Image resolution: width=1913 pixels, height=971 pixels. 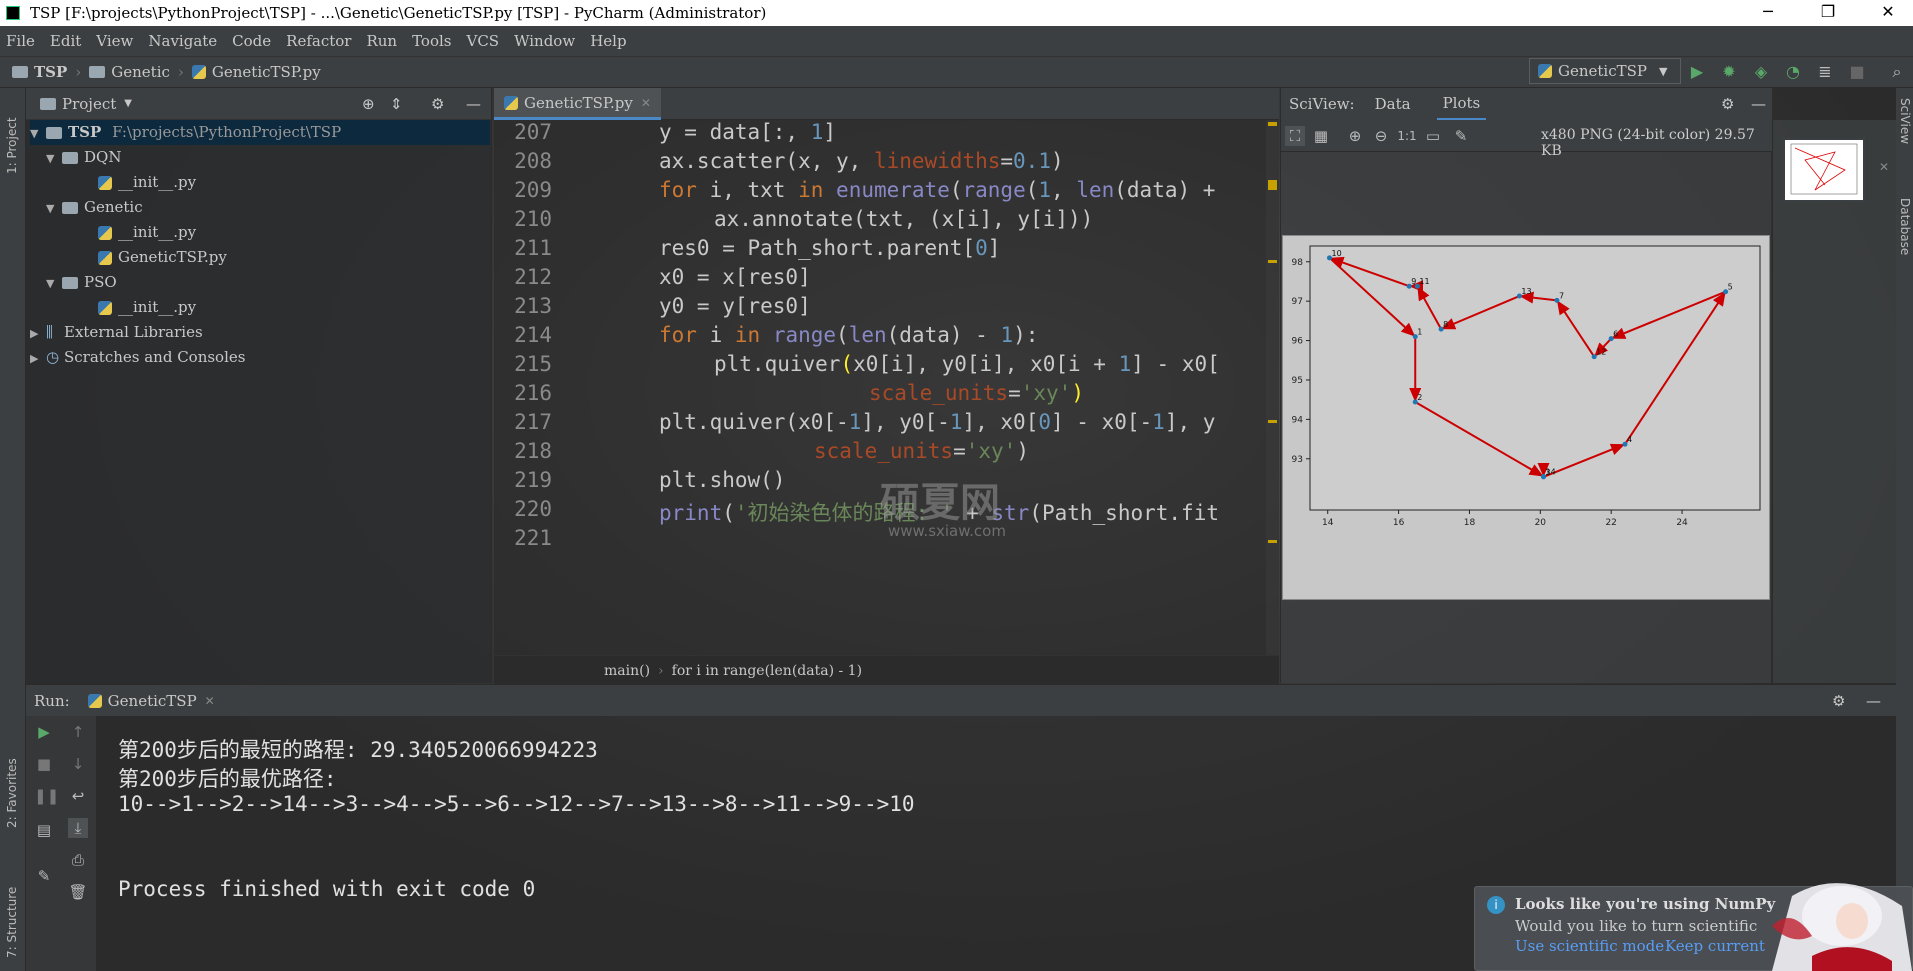 I want to click on menu-edit: Edit, so click(x=65, y=41).